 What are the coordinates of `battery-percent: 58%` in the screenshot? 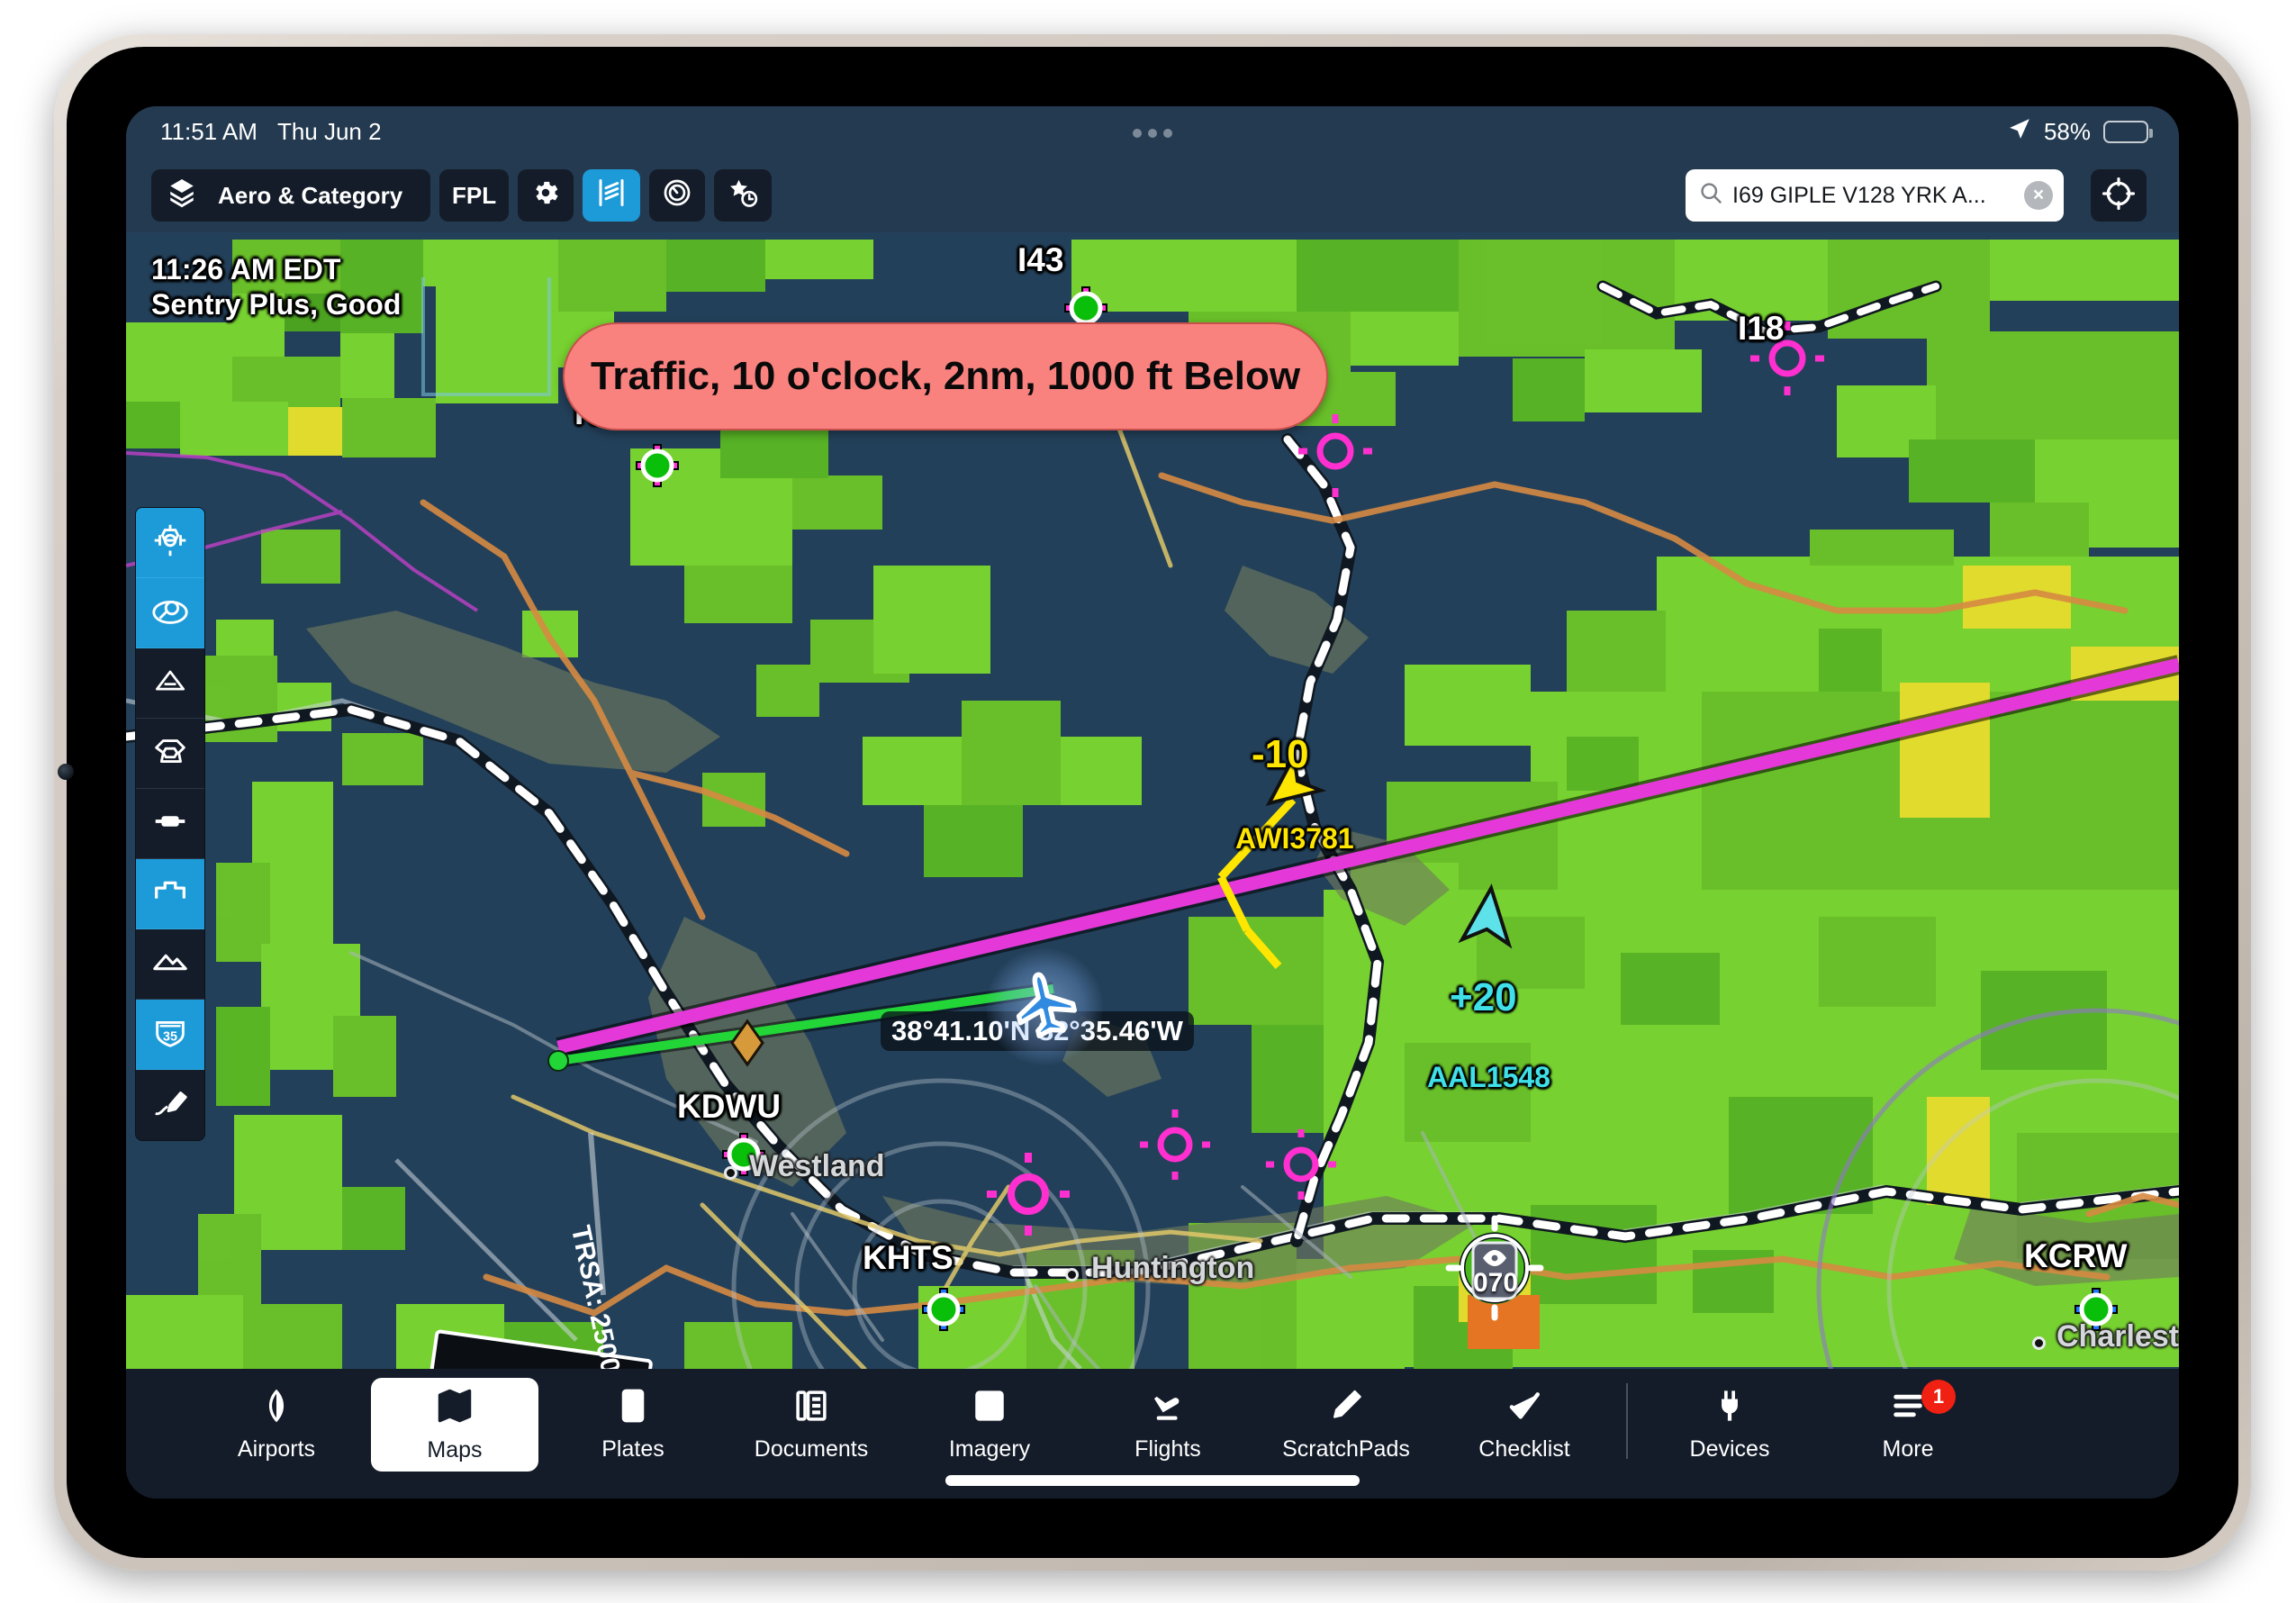 It's located at (2067, 131).